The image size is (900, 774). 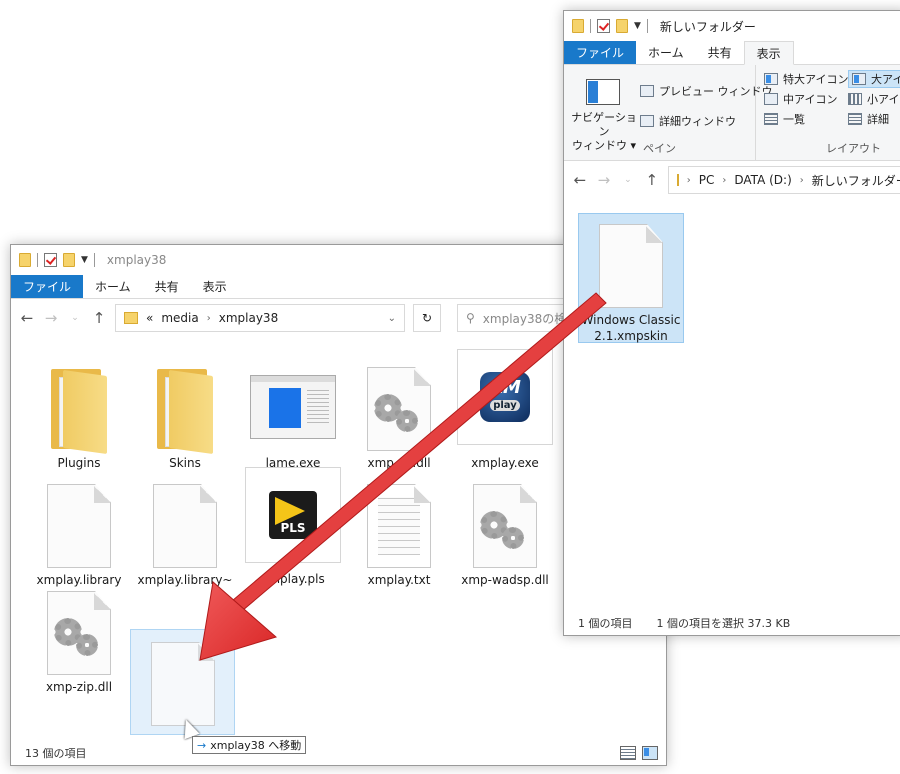 What do you see at coordinates (248, 318) in the screenshot?
I see `breadcrumb-xmplay38: xmplay38` at bounding box center [248, 318].